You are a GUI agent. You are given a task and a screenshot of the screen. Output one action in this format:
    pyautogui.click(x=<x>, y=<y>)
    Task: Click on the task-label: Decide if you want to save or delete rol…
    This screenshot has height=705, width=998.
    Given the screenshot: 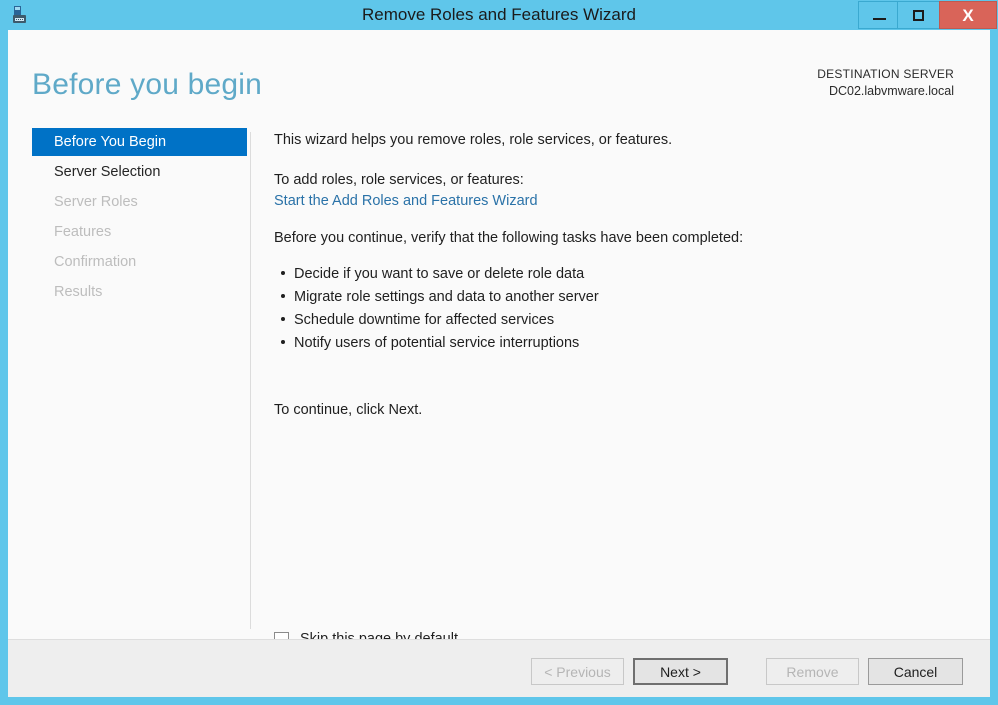 What is the action you would take?
    pyautogui.click(x=439, y=274)
    